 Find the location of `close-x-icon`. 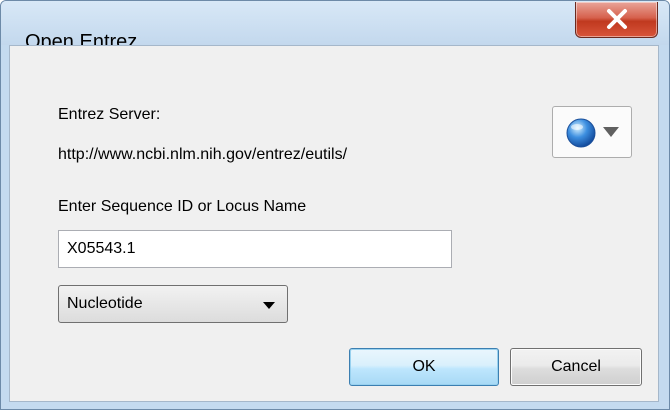

close-x-icon is located at coordinates (617, 19).